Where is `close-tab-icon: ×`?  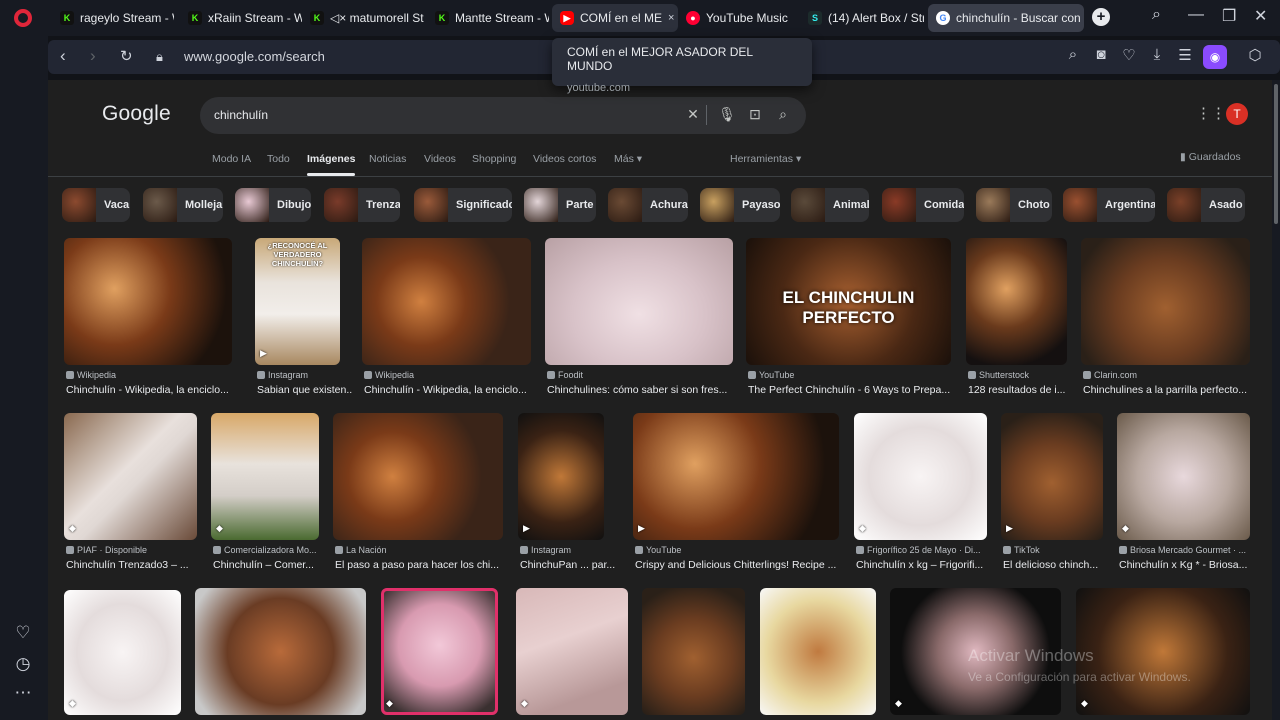 close-tab-icon: × is located at coordinates (671, 18).